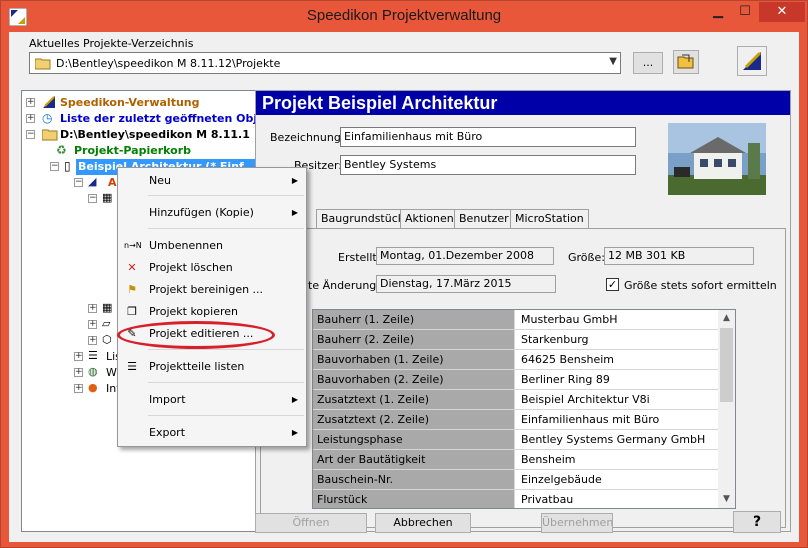  Describe the element at coordinates (212, 433) in the screenshot. I see `menu-item-export: Export ▶` at that location.